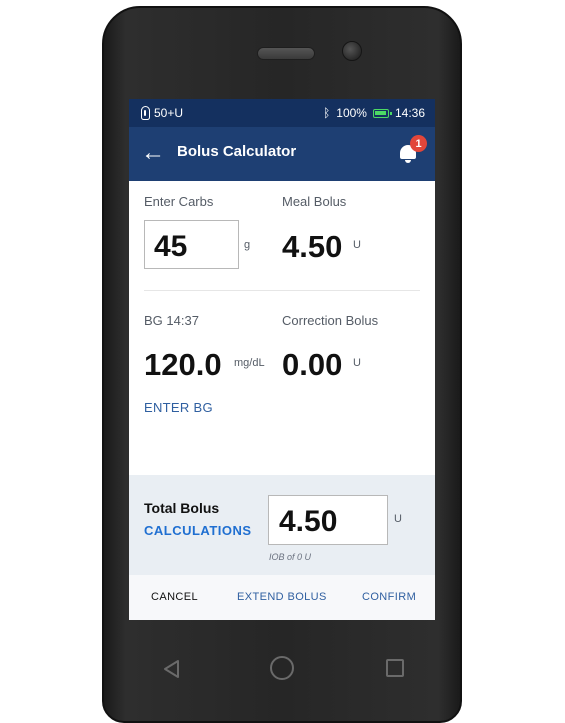 Image resolution: width=565 pixels, height=723 pixels. I want to click on bg-unit: mg/dL, so click(249, 363).